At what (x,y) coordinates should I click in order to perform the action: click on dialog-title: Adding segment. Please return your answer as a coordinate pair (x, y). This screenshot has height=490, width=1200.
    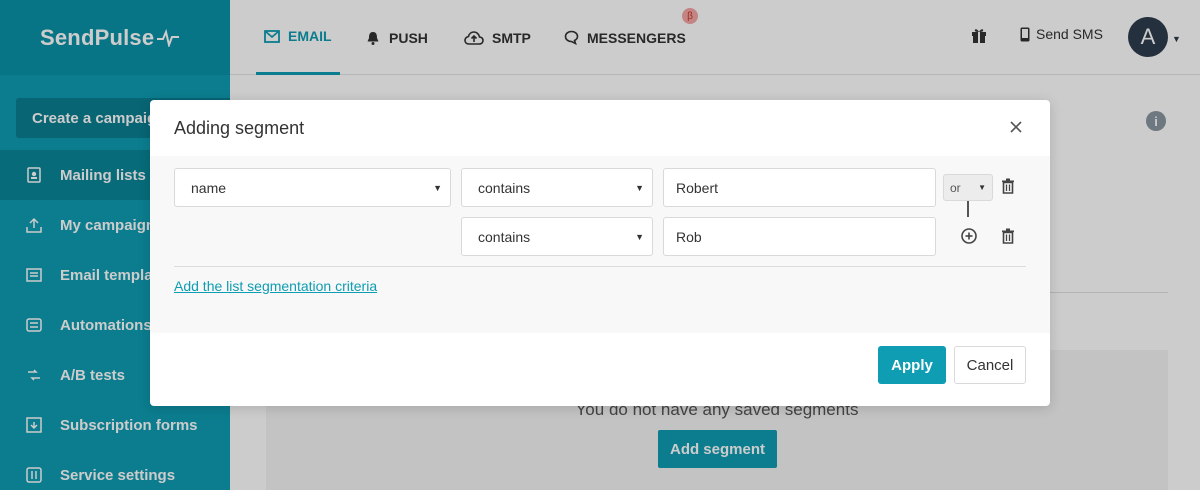
    Looking at the image, I should click on (239, 128).